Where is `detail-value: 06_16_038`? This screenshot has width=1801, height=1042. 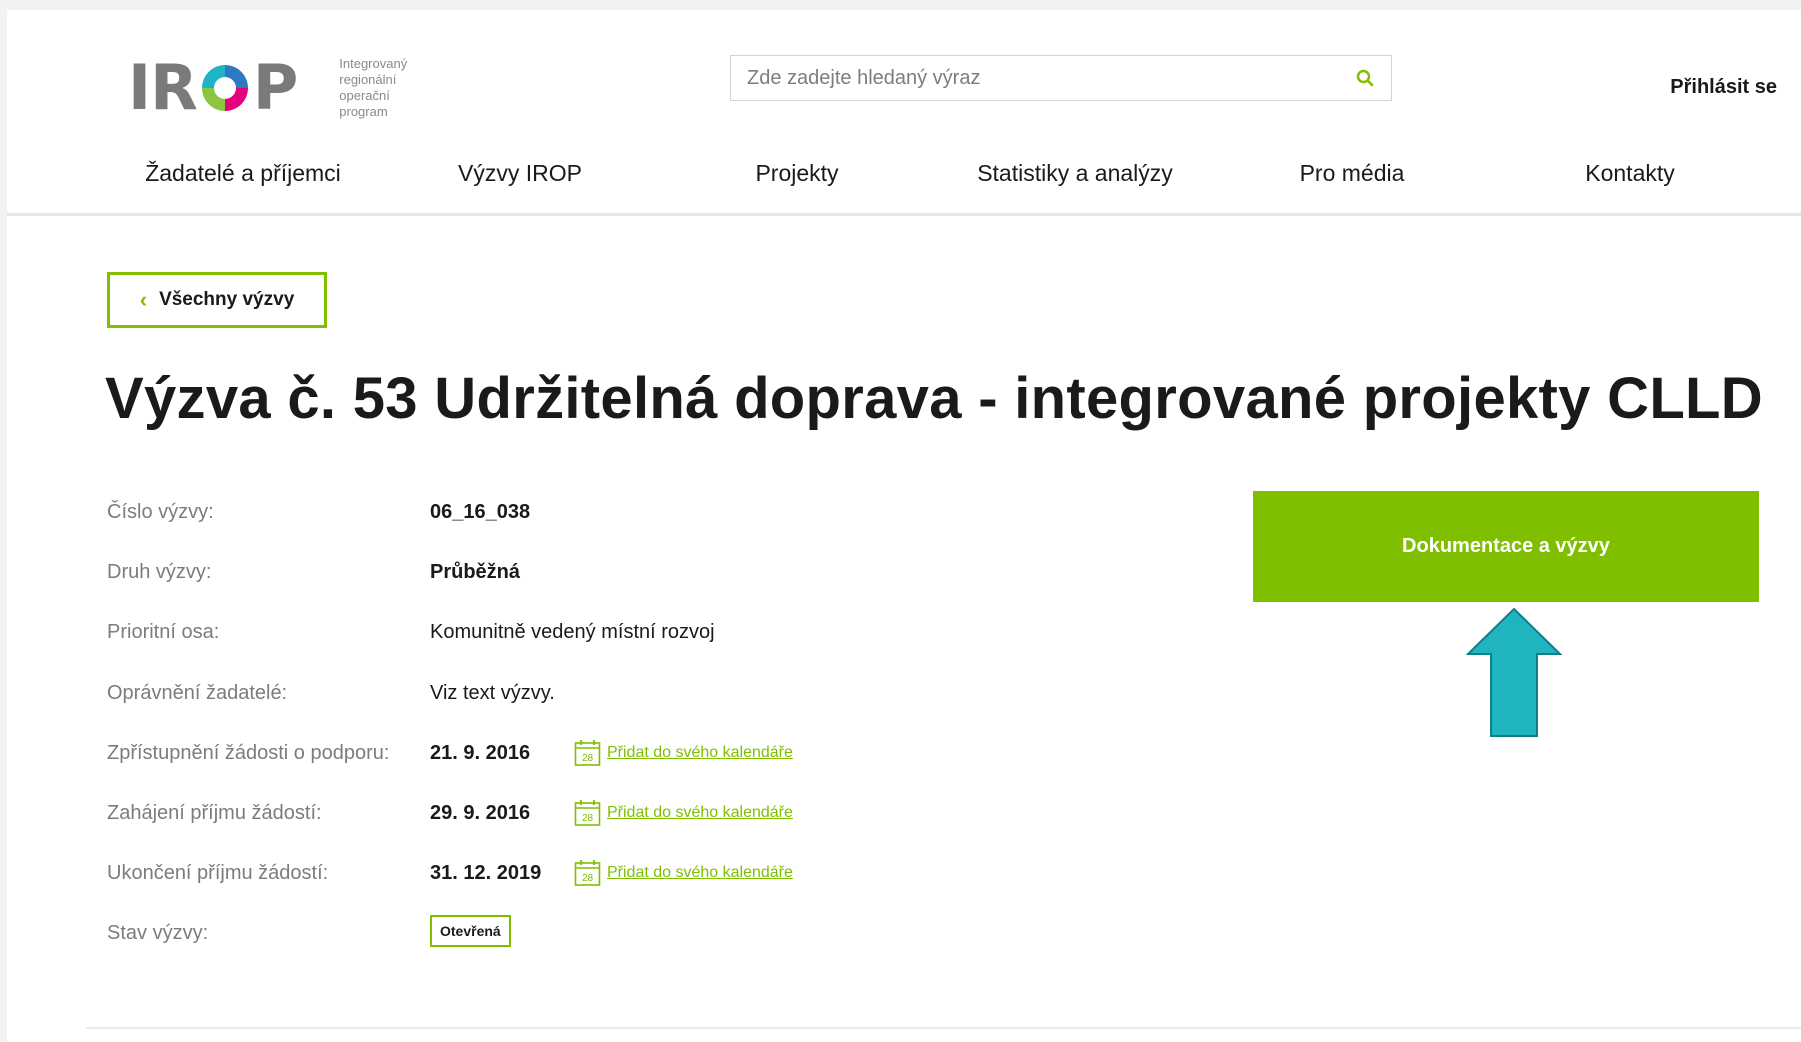
detail-value: 06_16_038 is located at coordinates (480, 511).